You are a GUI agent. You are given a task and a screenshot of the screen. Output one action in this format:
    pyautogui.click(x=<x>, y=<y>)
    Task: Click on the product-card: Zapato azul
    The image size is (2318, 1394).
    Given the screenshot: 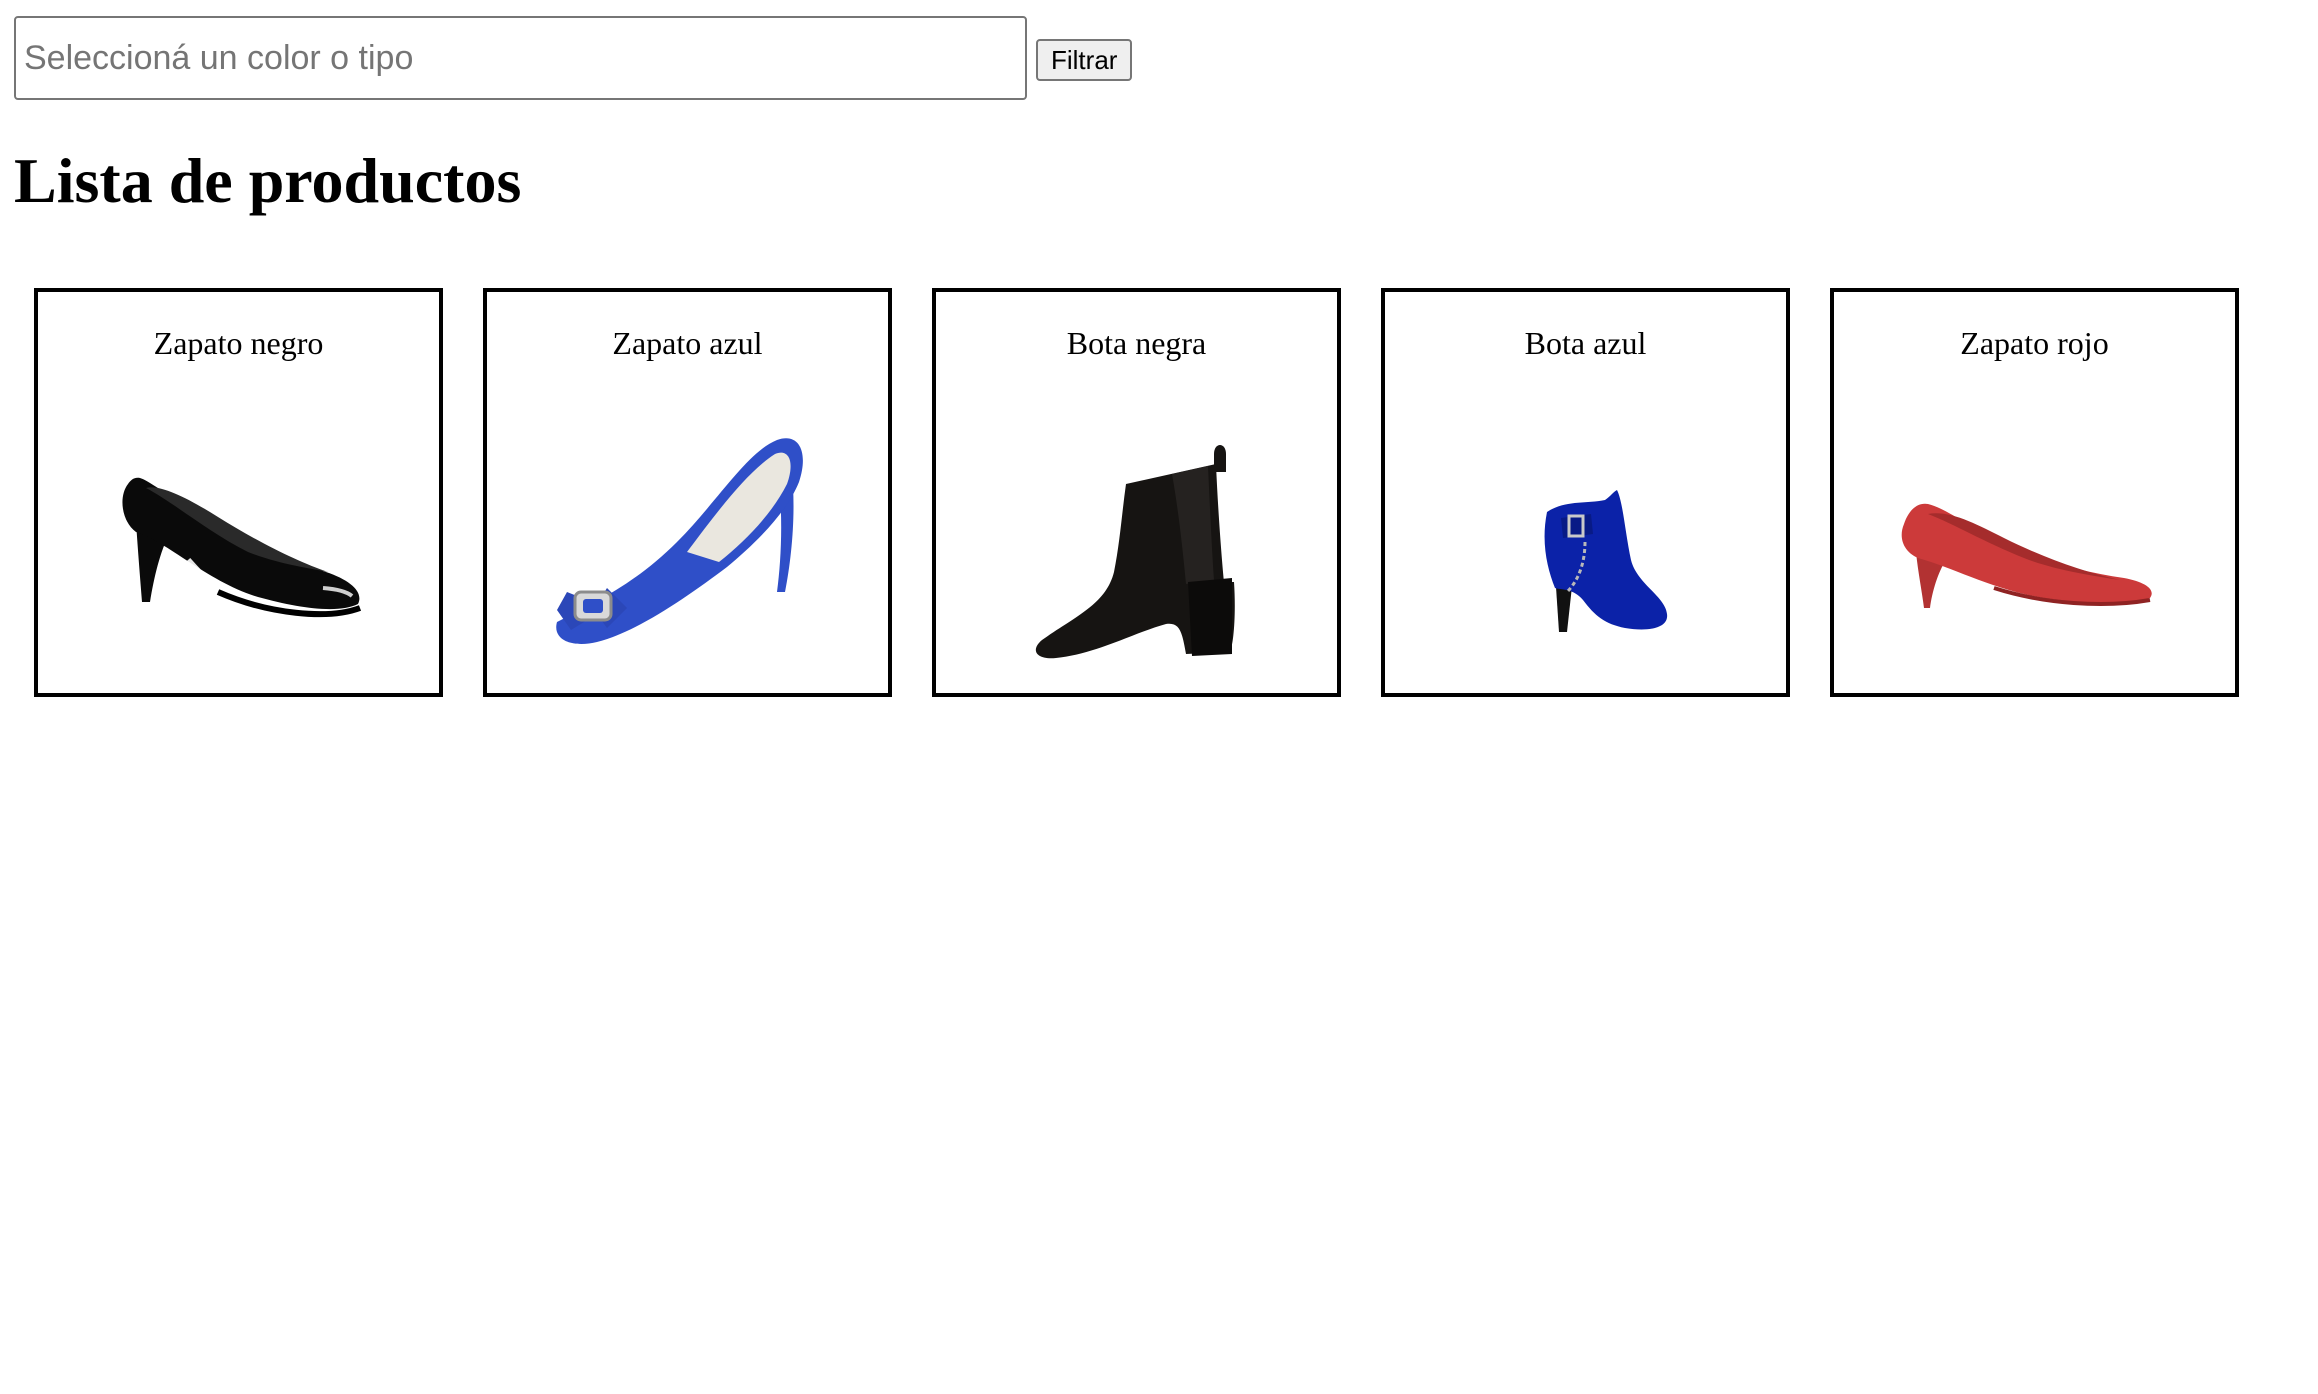 What is the action you would take?
    pyautogui.click(x=687, y=492)
    